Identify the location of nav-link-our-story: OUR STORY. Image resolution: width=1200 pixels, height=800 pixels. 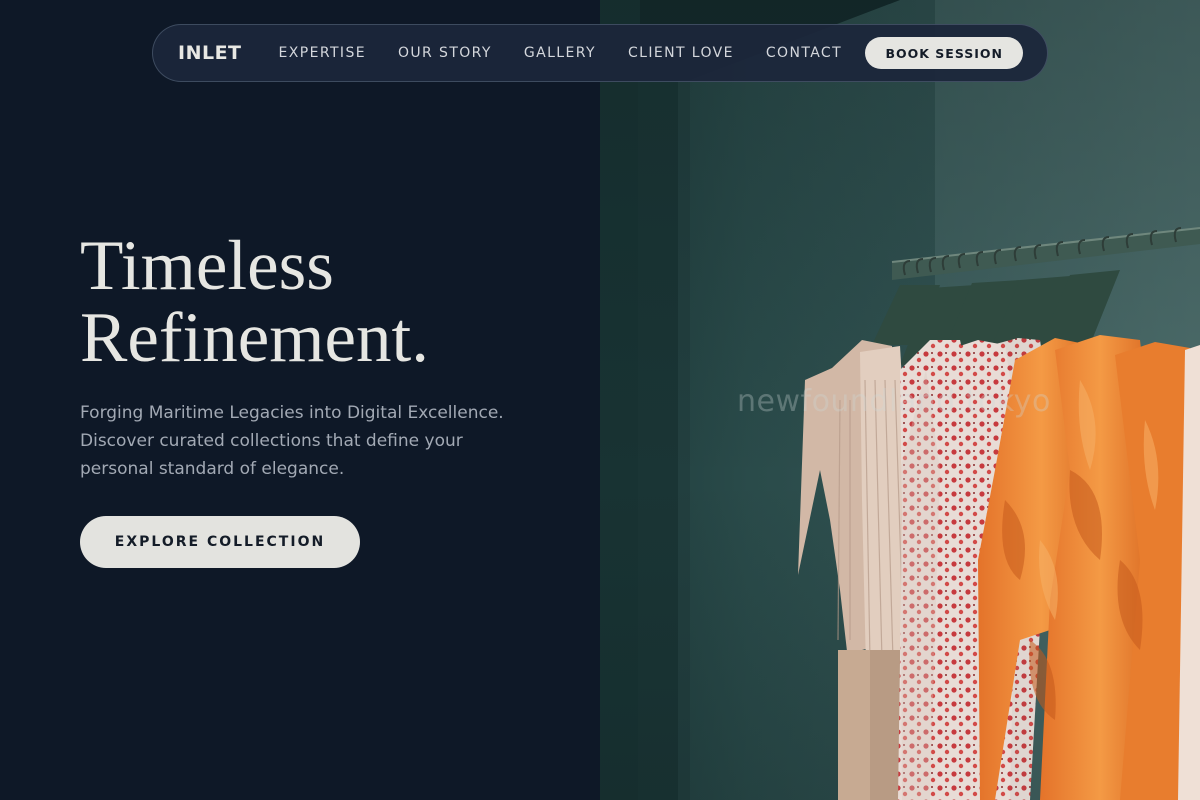
(445, 53).